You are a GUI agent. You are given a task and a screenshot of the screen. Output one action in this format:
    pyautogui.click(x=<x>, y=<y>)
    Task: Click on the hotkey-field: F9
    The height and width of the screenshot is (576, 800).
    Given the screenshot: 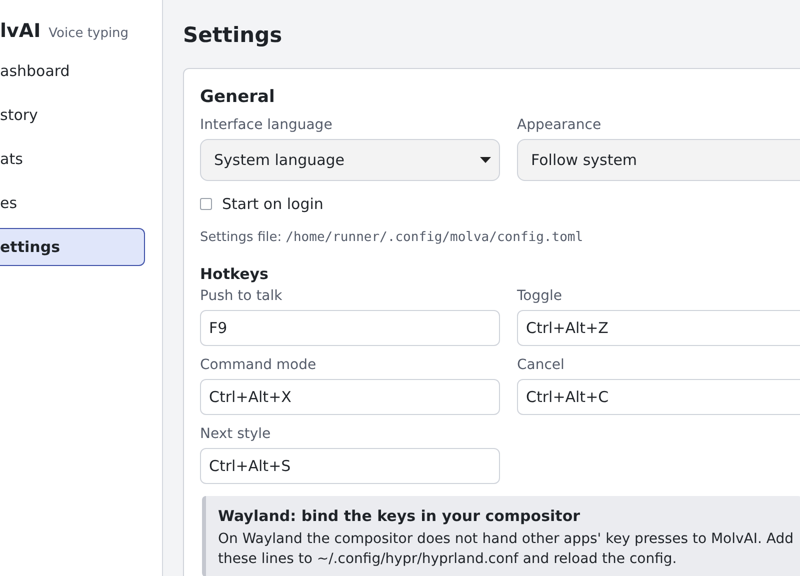 What is the action you would take?
    pyautogui.click(x=350, y=328)
    